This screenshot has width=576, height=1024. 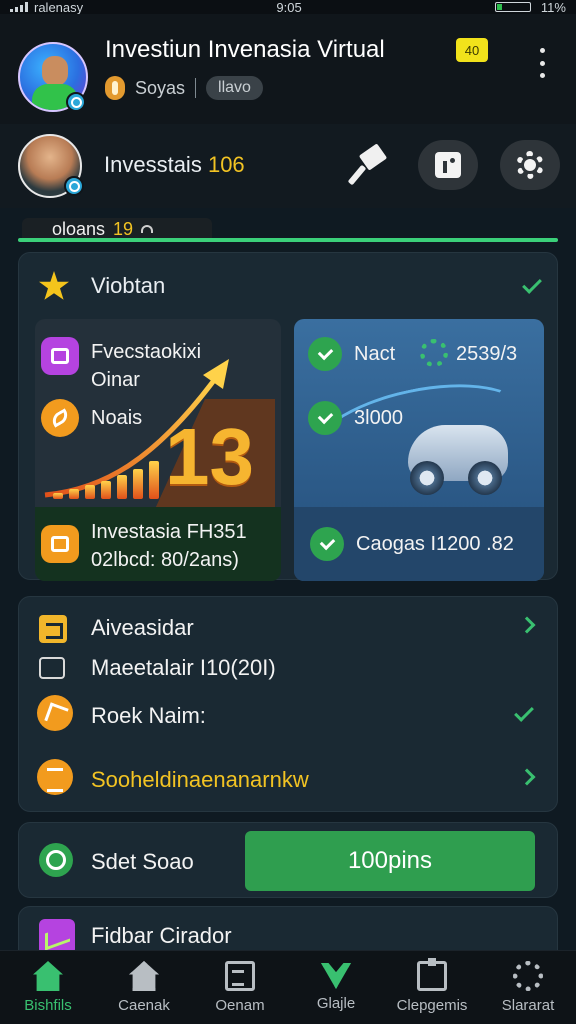 I want to click on nav-label: Caenak, so click(x=144, y=1005).